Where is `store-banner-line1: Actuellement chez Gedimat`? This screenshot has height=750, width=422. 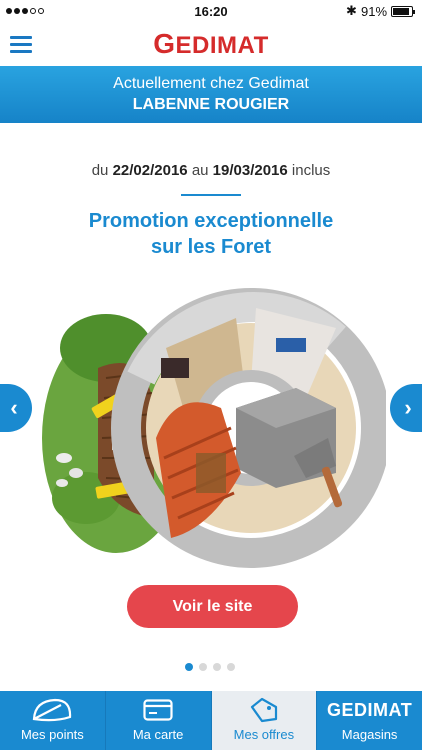
store-banner-line1: Actuellement chez Gedimat is located at coordinates (211, 83).